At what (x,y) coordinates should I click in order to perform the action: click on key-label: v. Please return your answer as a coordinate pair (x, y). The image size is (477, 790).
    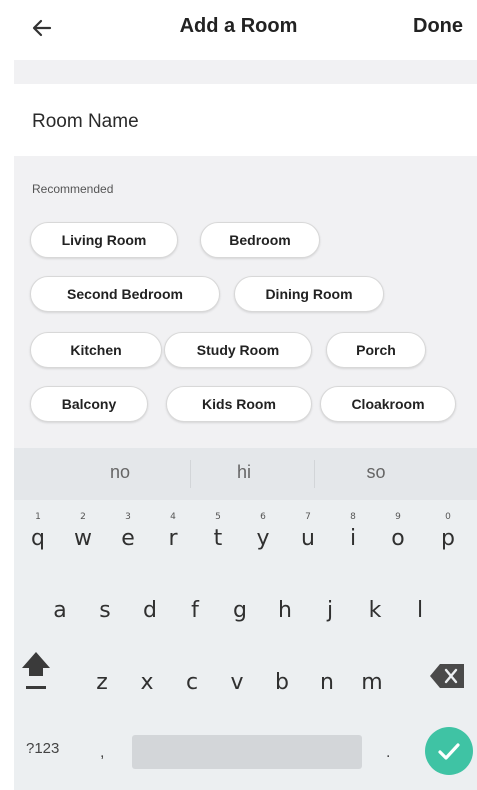
    Looking at the image, I should click on (237, 682).